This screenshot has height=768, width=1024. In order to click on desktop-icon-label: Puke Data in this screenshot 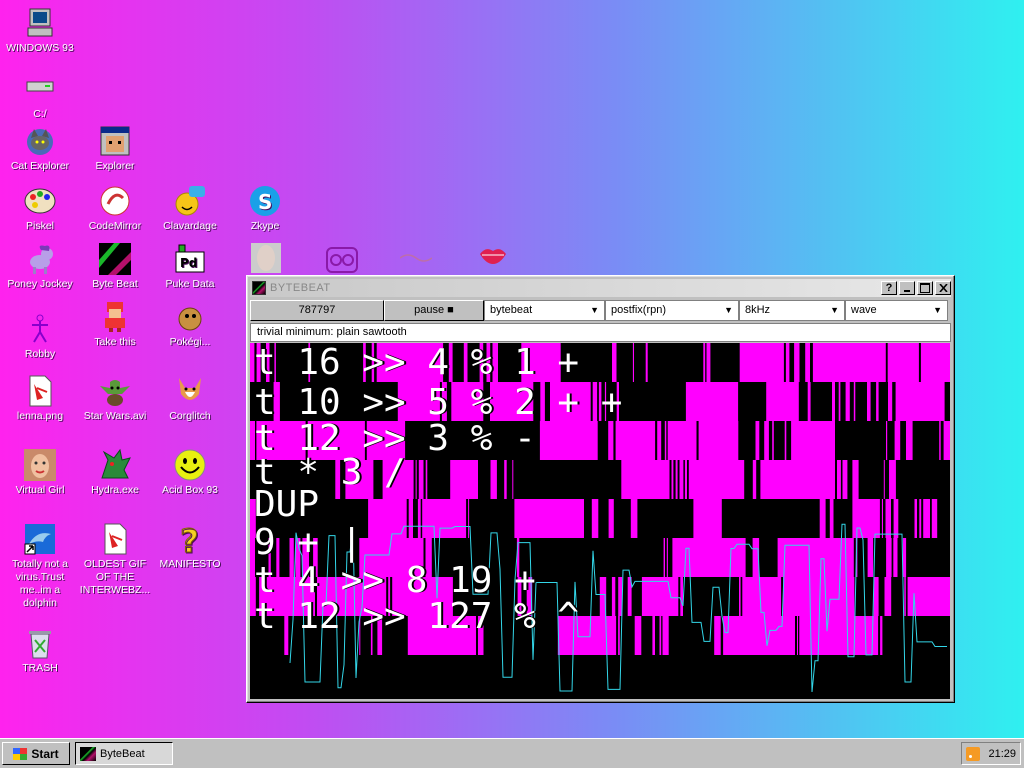, I will do `click(190, 284)`.